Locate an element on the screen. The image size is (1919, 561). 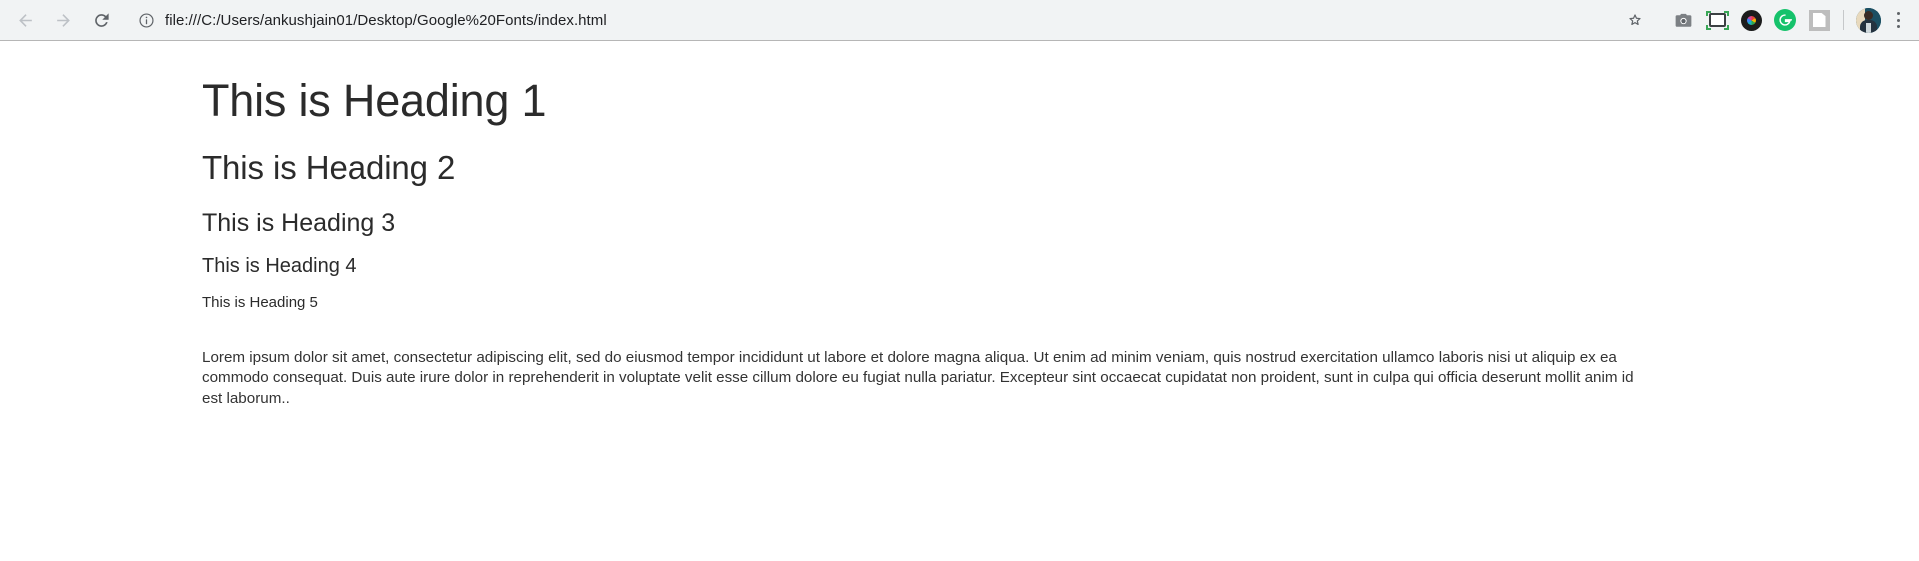
bookmark-star-icon is located at coordinates (1635, 20).